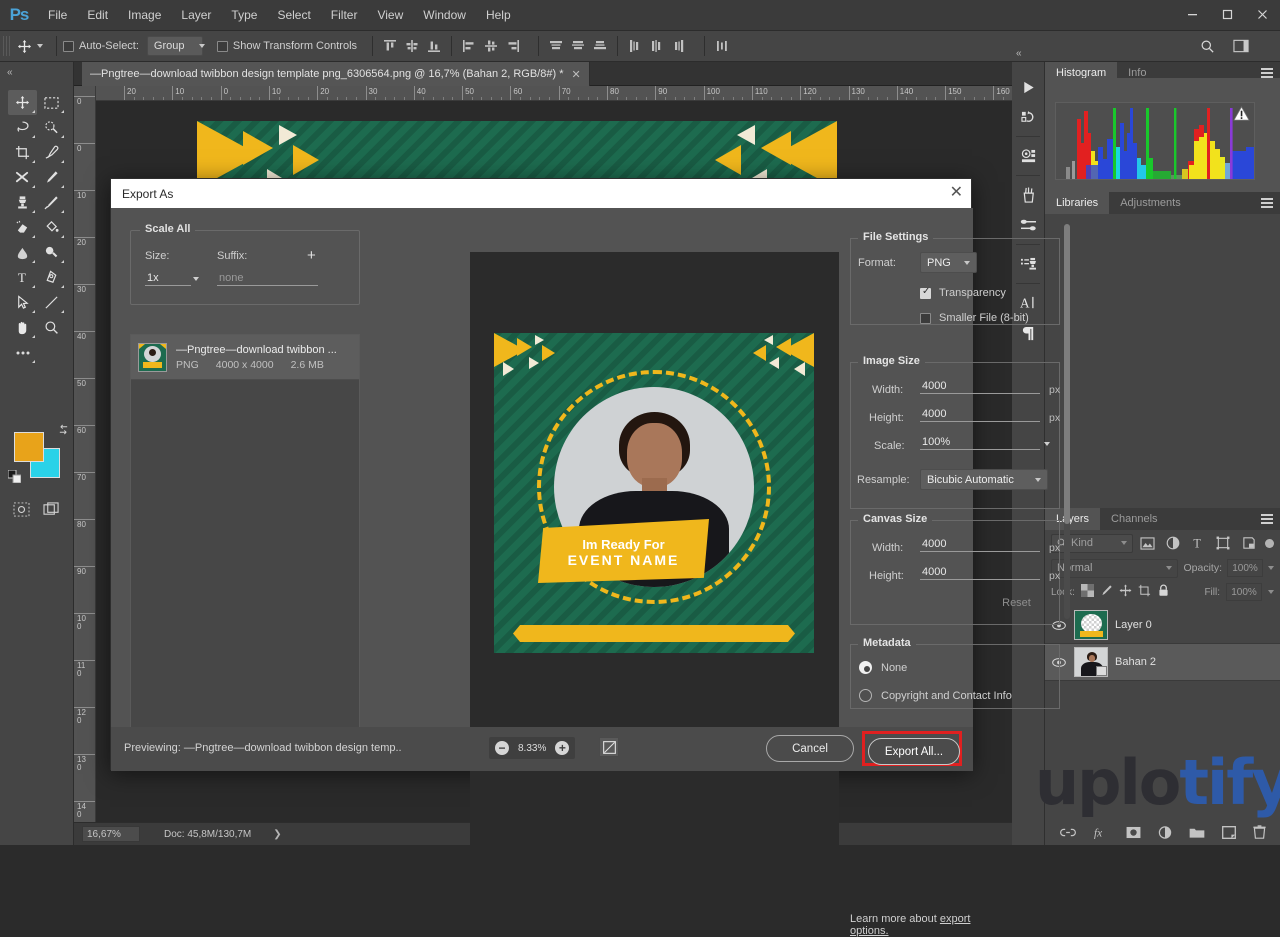  I want to click on scale-dropdown-icon, so click(1047, 444).